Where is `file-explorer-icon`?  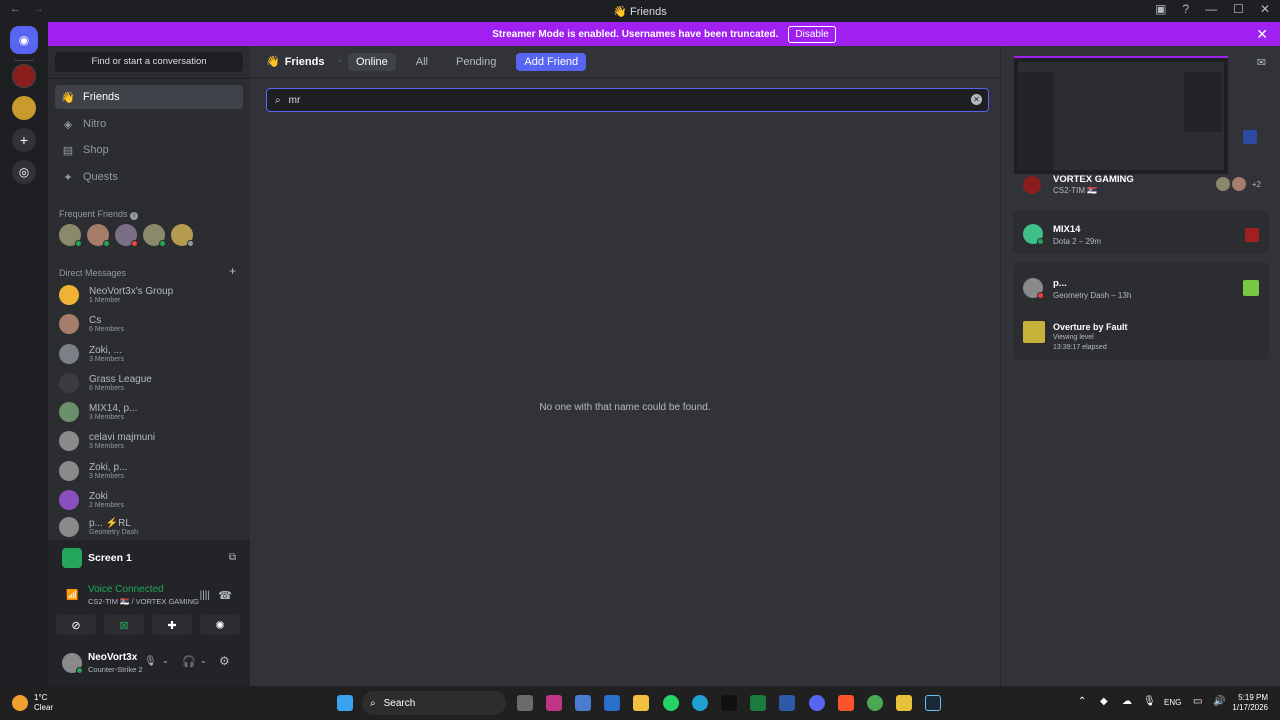
file-explorer-icon is located at coordinates (641, 703).